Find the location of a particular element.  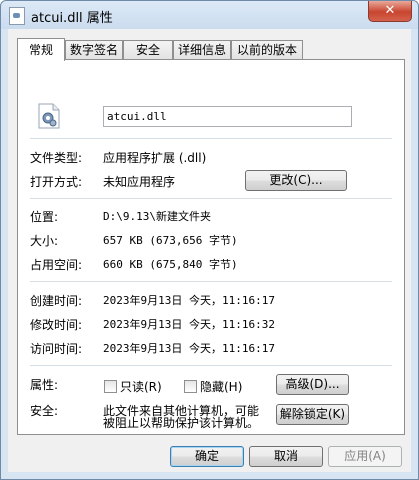

dll-file-icon is located at coordinates (17, 16).